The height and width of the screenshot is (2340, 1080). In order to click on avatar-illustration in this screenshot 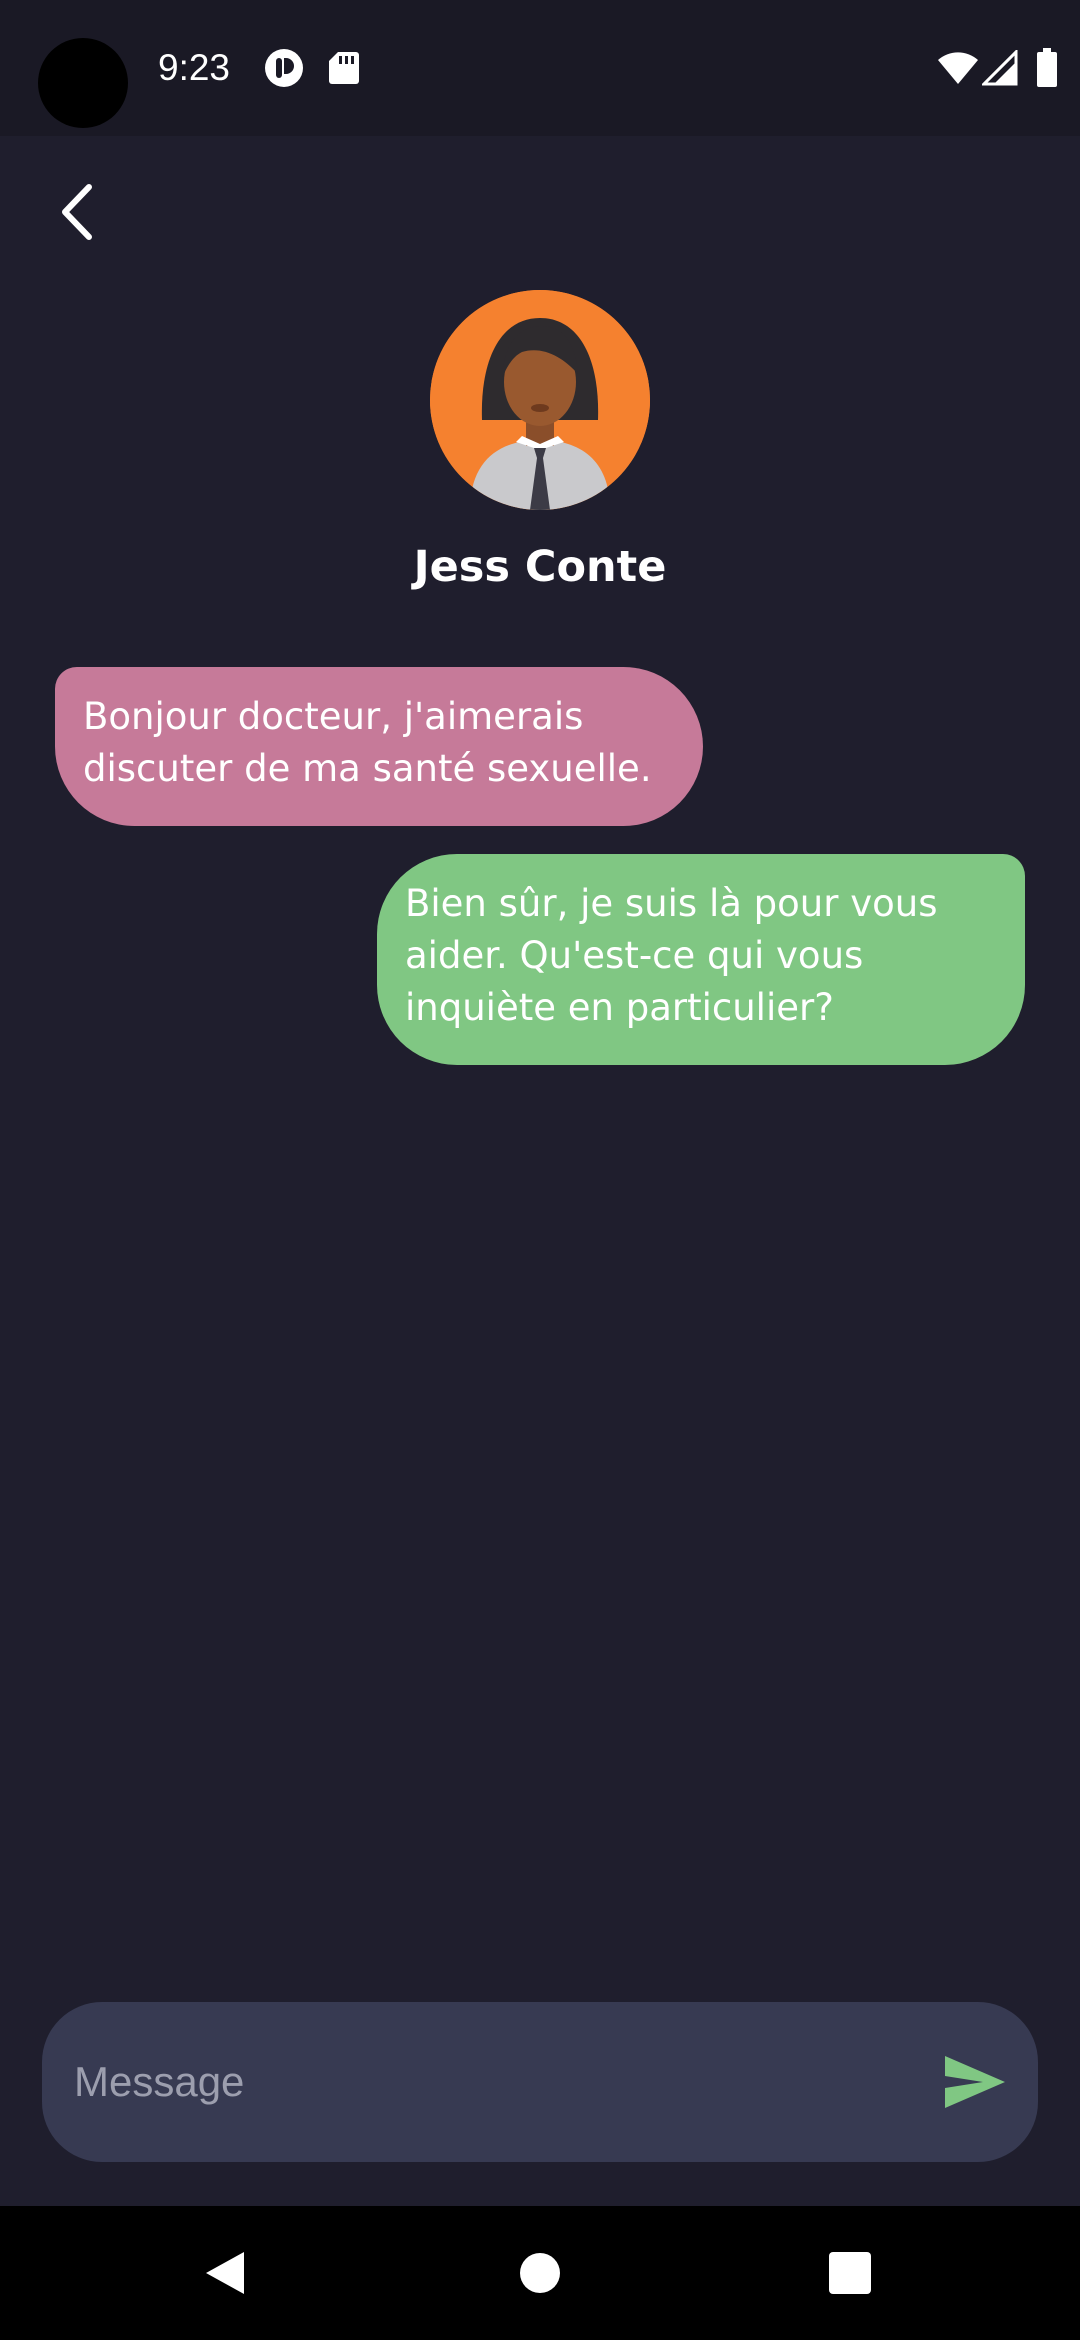, I will do `click(540, 400)`.